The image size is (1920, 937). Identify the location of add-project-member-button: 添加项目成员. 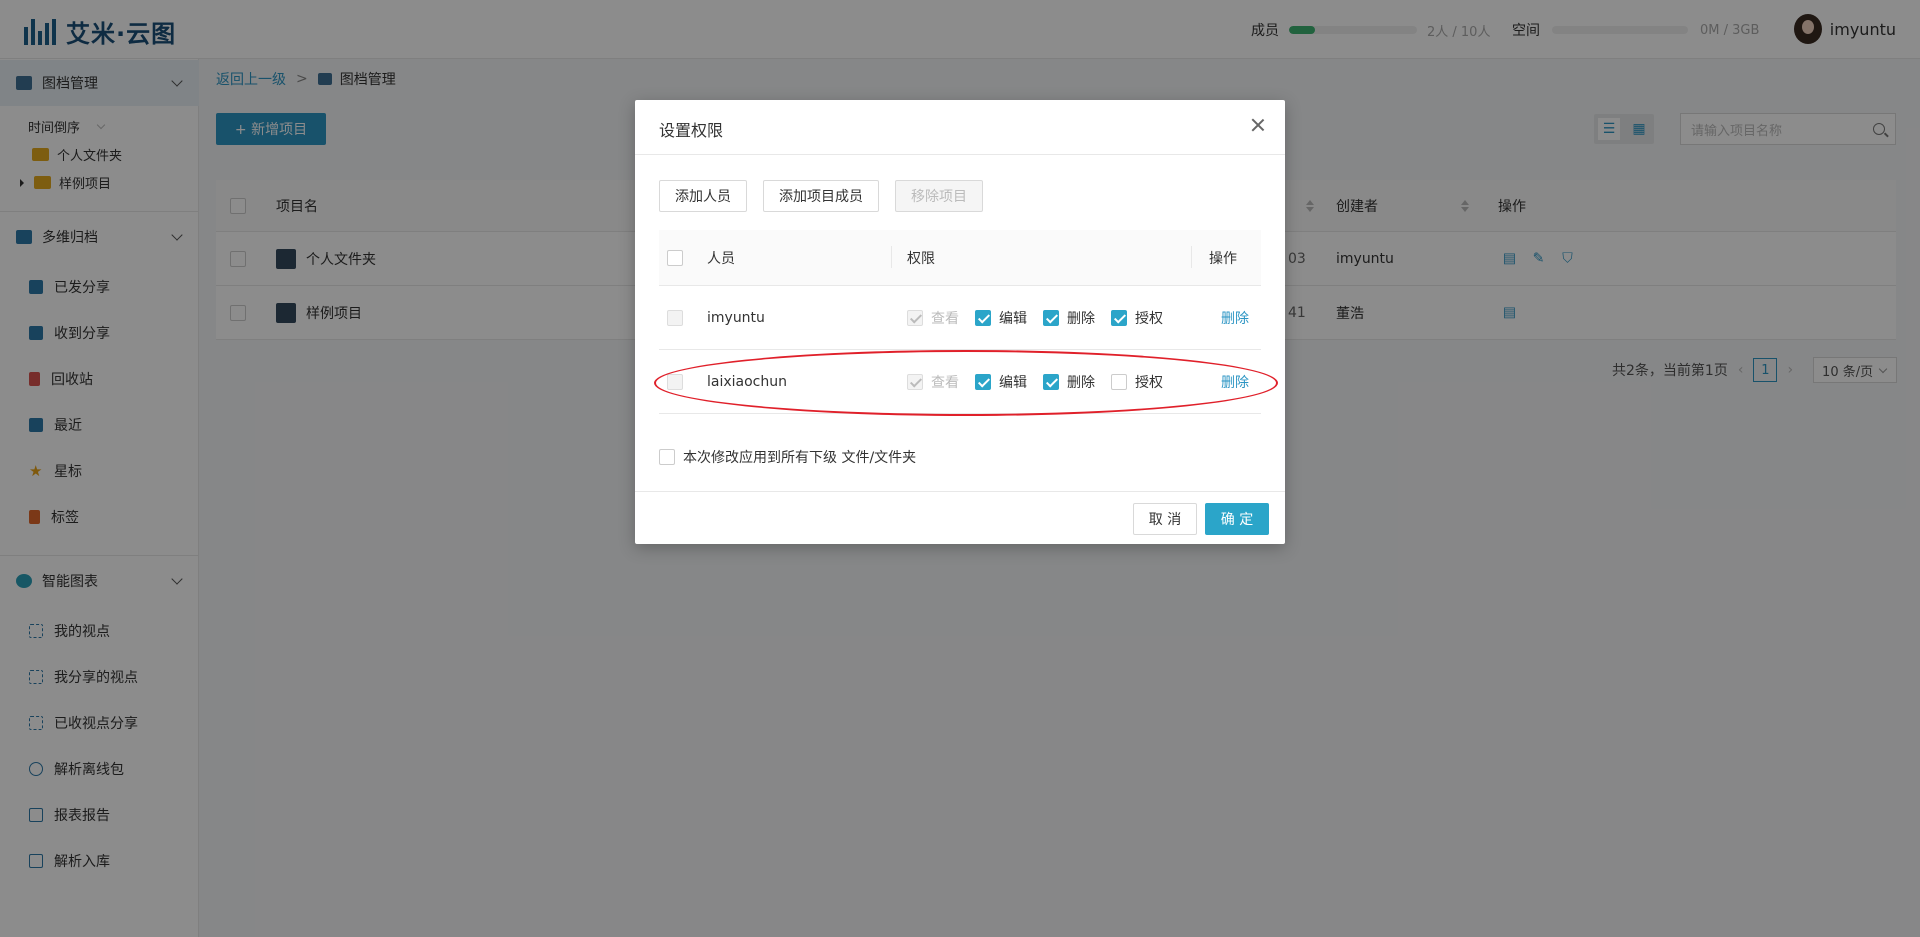
(821, 196).